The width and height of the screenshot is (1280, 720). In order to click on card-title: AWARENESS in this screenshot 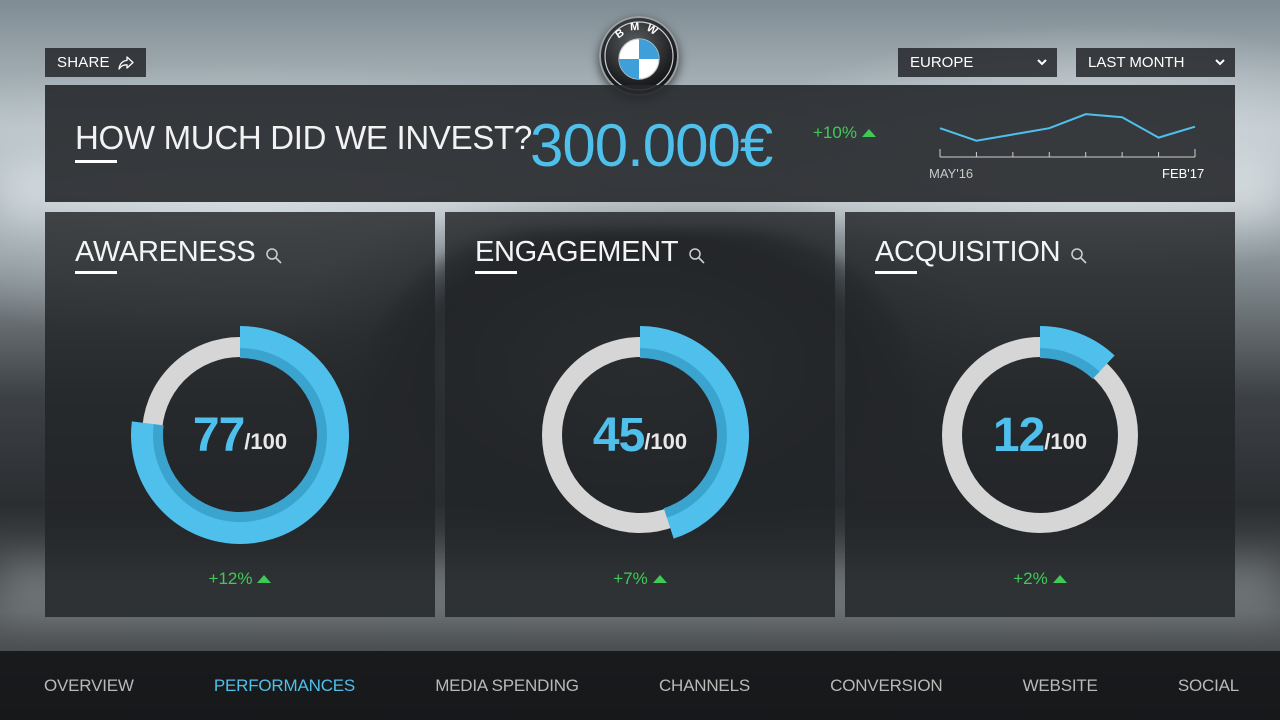, I will do `click(179, 252)`.